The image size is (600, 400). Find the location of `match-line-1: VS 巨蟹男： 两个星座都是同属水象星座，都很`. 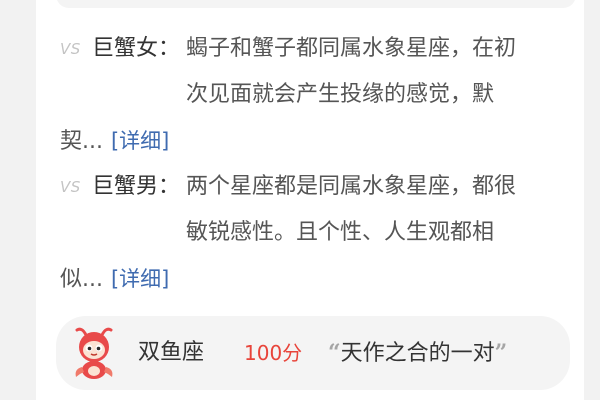

match-line-1: VS 巨蟹男： 两个星座都是同属水象星座，都很 is located at coordinates (320, 187).